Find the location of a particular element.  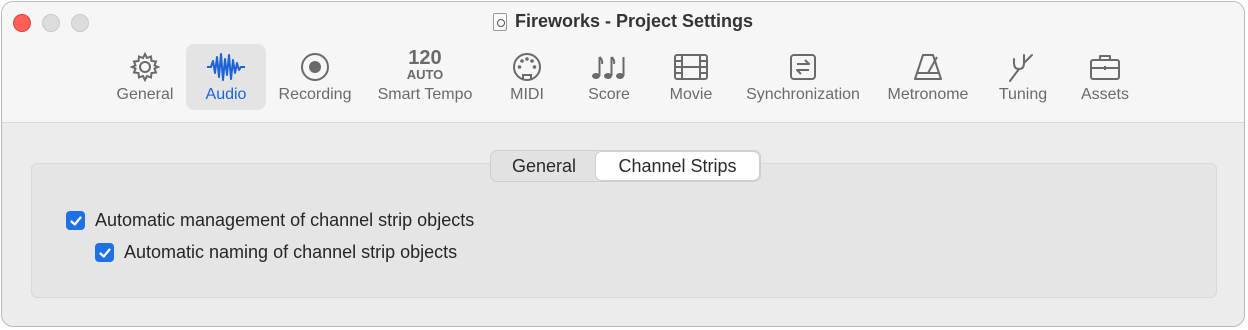

toolbar-label-audio: Audio is located at coordinates (226, 94).